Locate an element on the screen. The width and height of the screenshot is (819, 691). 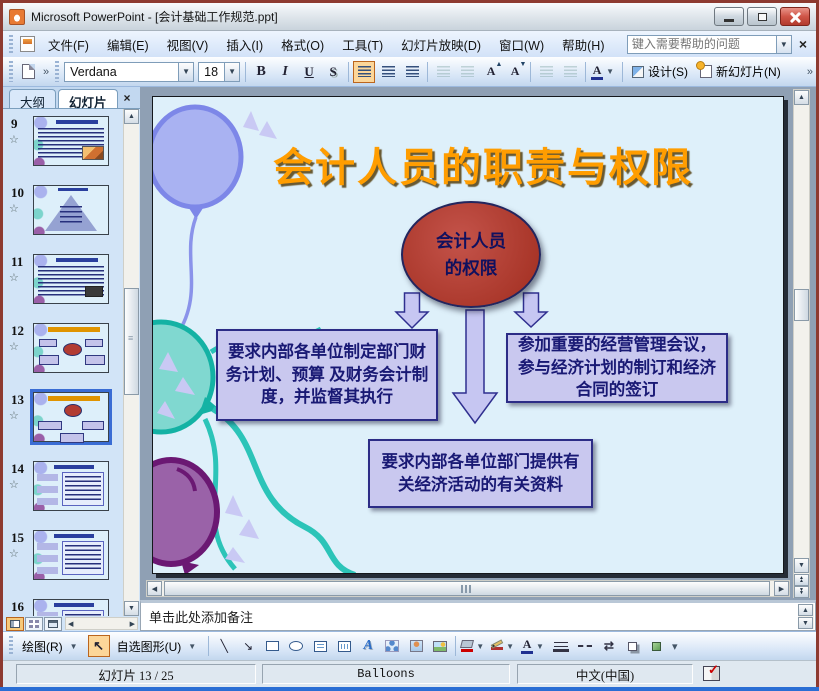
help-input is located at coordinates (701, 44).